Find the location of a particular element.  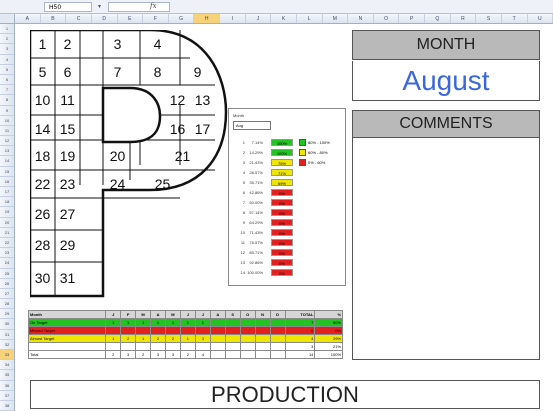

calendar-day: 26 is located at coordinates (42, 214).